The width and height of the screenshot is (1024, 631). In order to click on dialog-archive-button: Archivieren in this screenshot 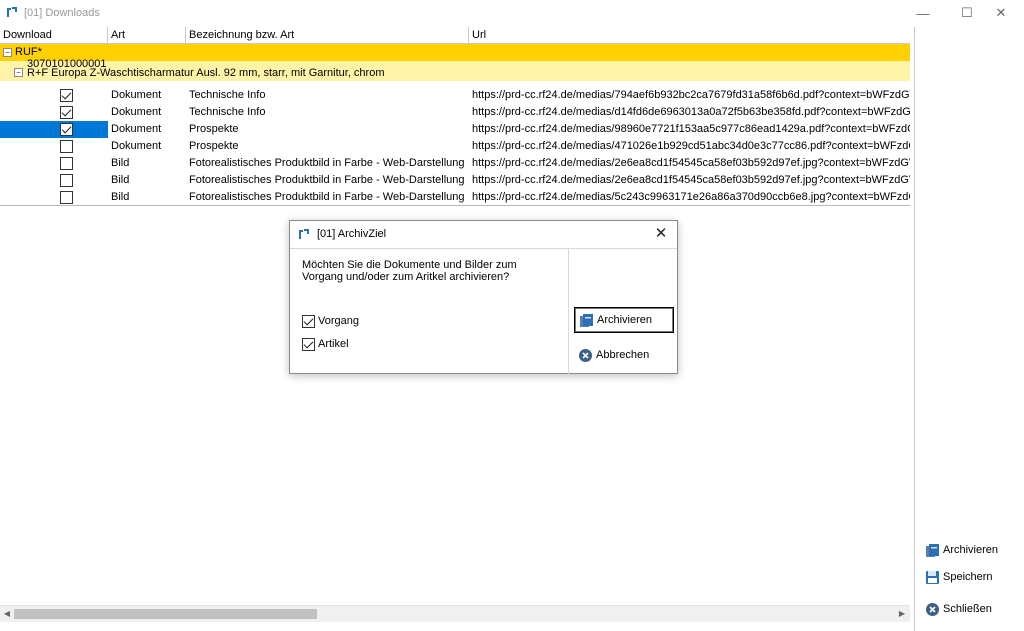, I will do `click(624, 320)`.